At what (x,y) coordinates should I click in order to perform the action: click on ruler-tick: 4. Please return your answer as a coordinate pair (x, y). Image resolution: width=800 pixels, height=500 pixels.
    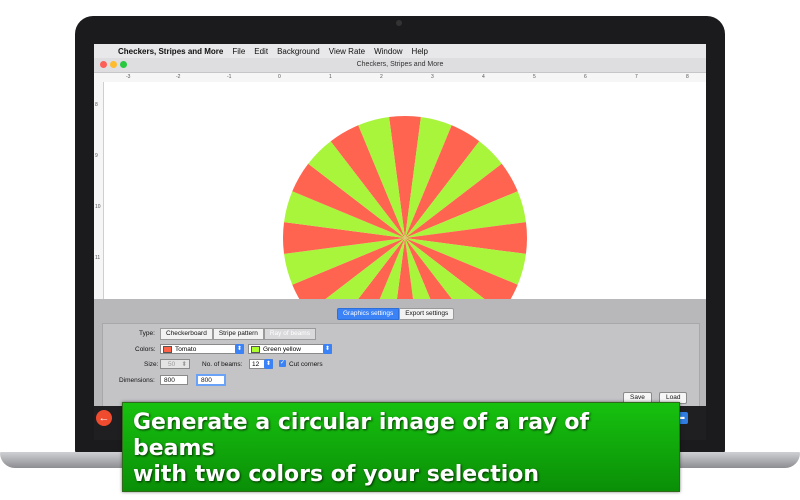
    Looking at the image, I should click on (483, 77).